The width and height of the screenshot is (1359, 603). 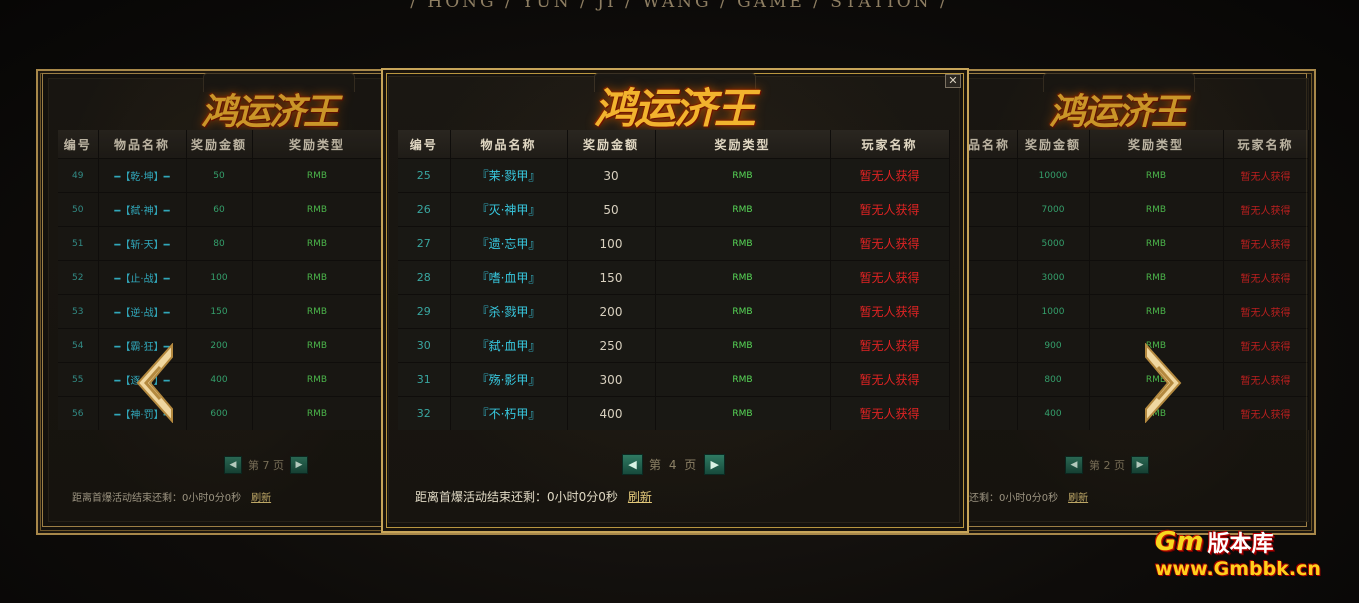 I want to click on row-num: 56, so click(x=78, y=413).